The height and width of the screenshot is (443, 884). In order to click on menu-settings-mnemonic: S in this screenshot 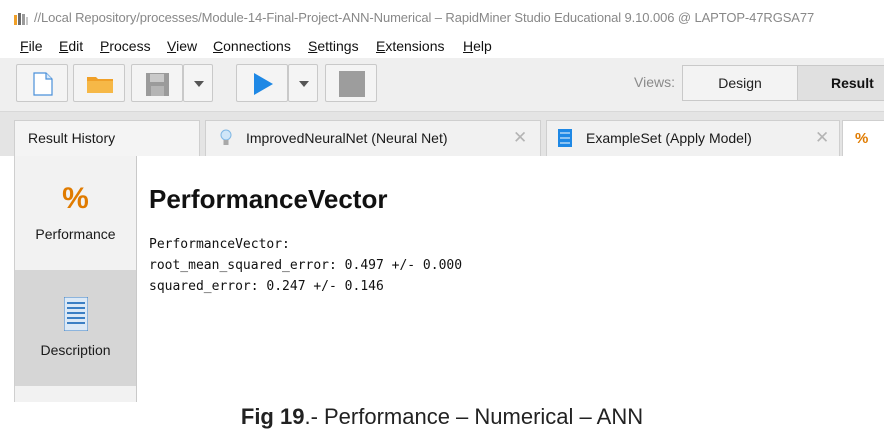, I will do `click(313, 46)`.